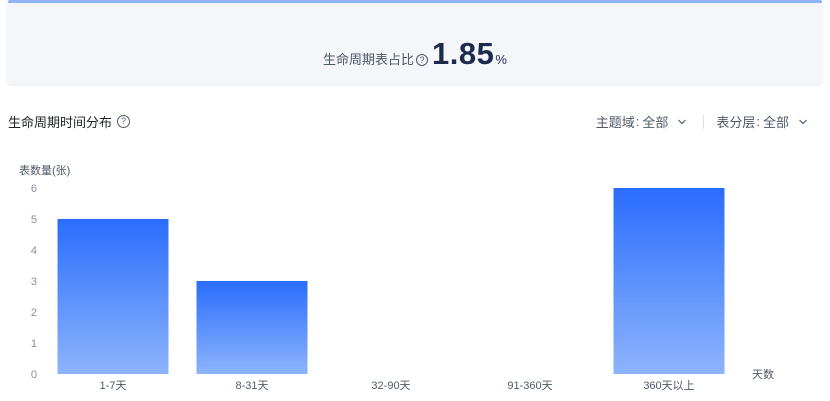 This screenshot has width=830, height=401. I want to click on x-axis-title: 天数, so click(763, 374).